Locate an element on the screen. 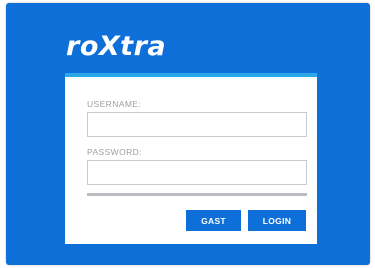  login-button: LOGIN is located at coordinates (277, 220).